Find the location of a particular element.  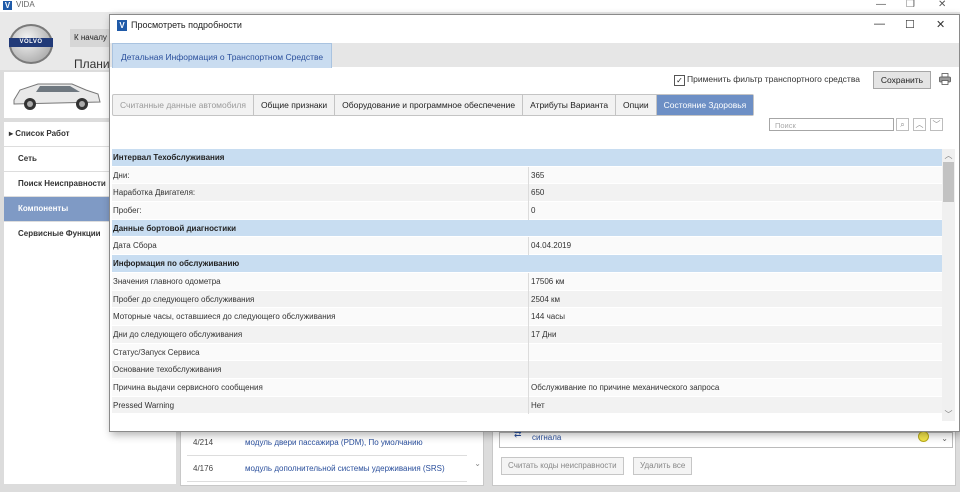

nav-item-components: Компоненты is located at coordinates (57, 209).